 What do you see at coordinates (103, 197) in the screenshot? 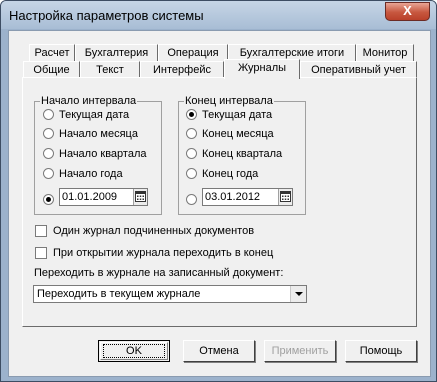
I see `start-date-input: 01.01.2009` at bounding box center [103, 197].